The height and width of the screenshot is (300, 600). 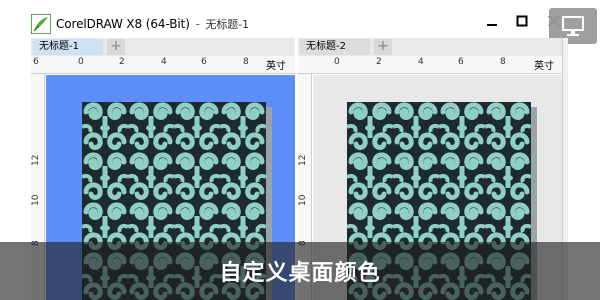 What do you see at coordinates (430, 65) in the screenshot?
I see `right-horizontal-ruler: 0 2 4 6 8 英寸` at bounding box center [430, 65].